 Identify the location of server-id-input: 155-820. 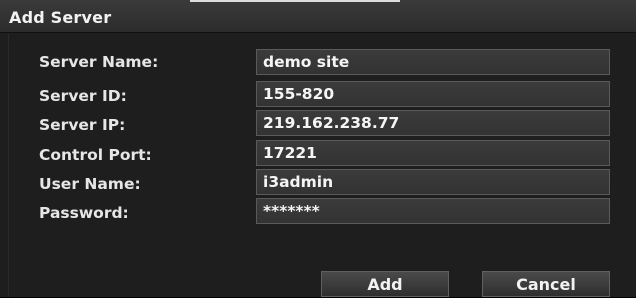
(433, 94).